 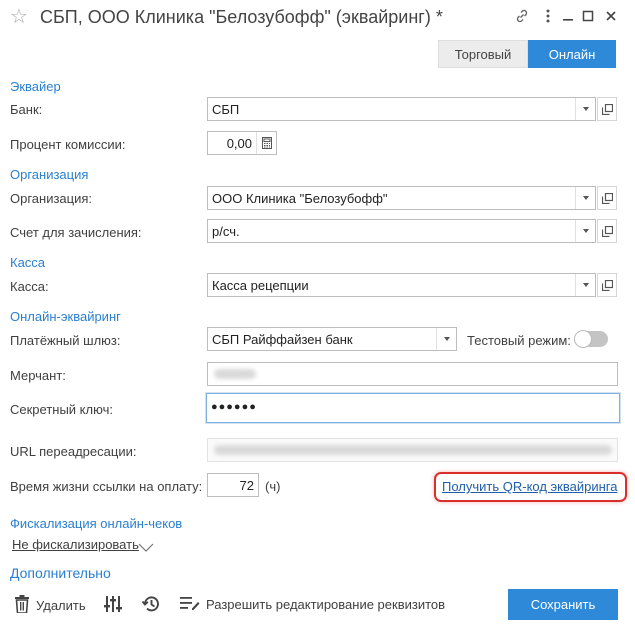 What do you see at coordinates (260, 285) in the screenshot?
I see `cashbox-value: Касса рецепции` at bounding box center [260, 285].